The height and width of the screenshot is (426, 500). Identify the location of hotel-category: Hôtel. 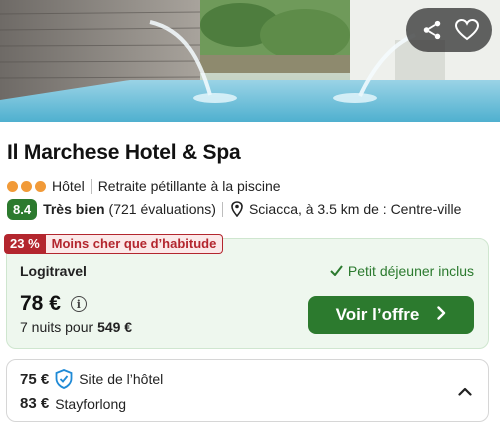
(68, 186).